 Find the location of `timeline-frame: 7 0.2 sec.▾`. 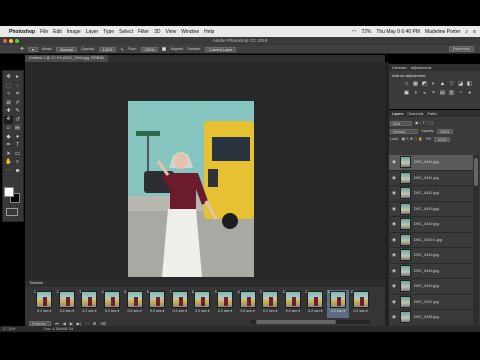

timeline-frame: 7 0.2 sec.▾ is located at coordinates (180, 304).